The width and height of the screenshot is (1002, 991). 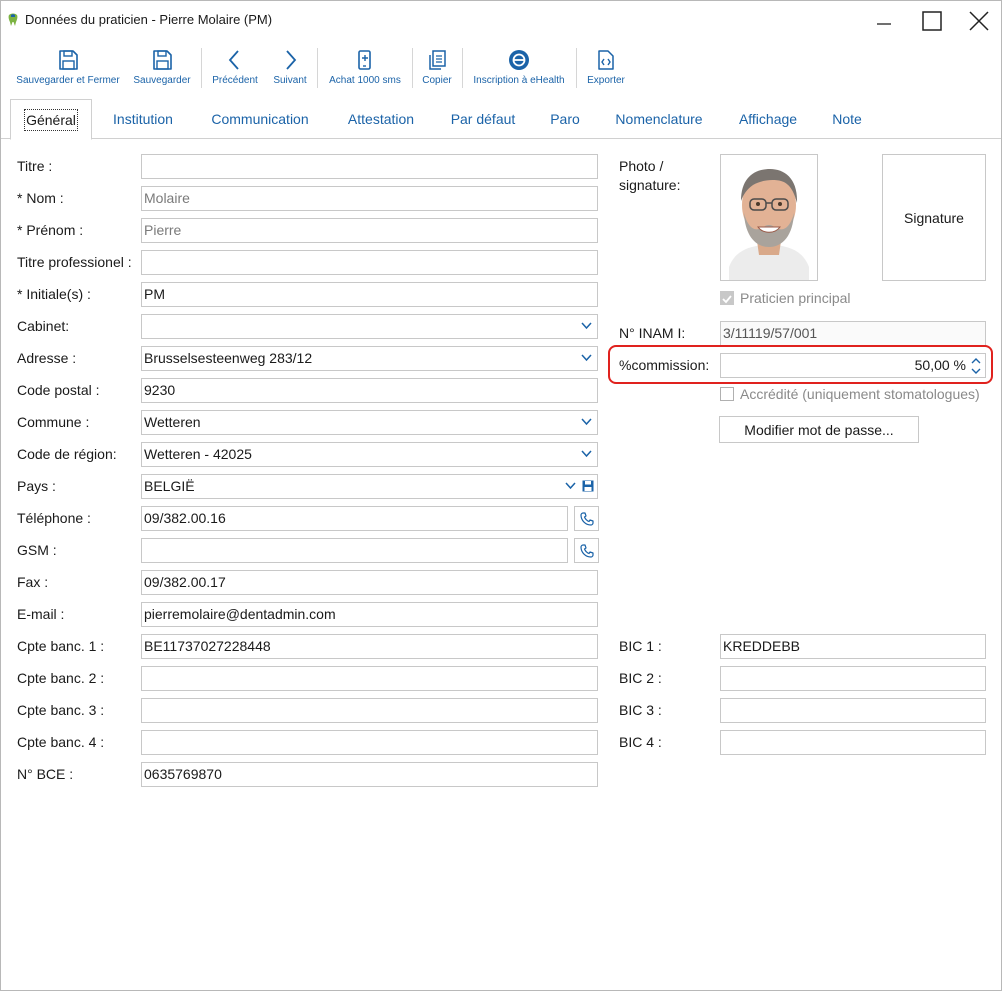 I want to click on previous-button: Précédent, so click(x=235, y=68).